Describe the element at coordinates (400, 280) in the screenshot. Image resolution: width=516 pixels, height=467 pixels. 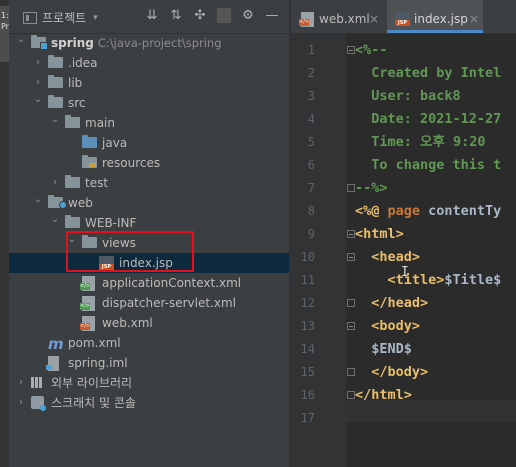
I see `code-token: <title>` at that location.